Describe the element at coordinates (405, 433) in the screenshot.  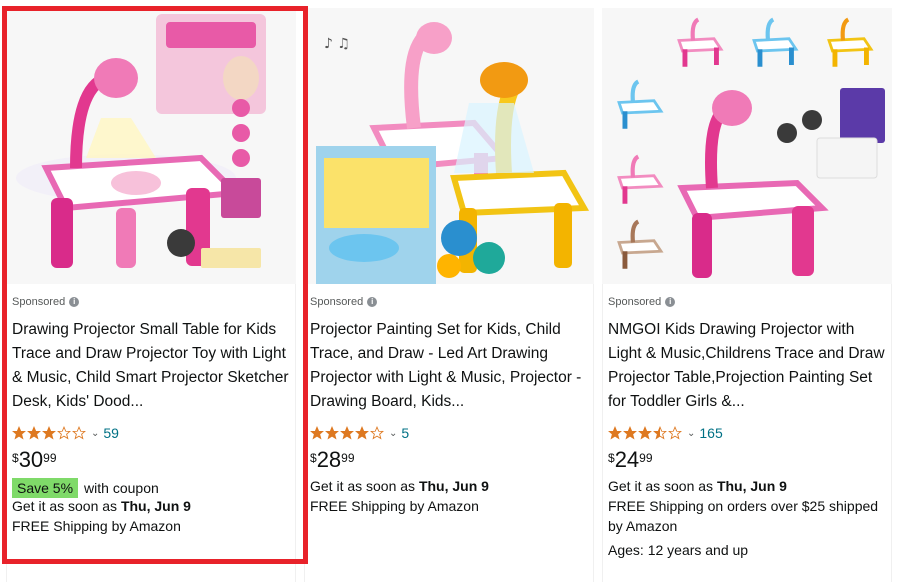
I see `rating-count-link: 5` at that location.